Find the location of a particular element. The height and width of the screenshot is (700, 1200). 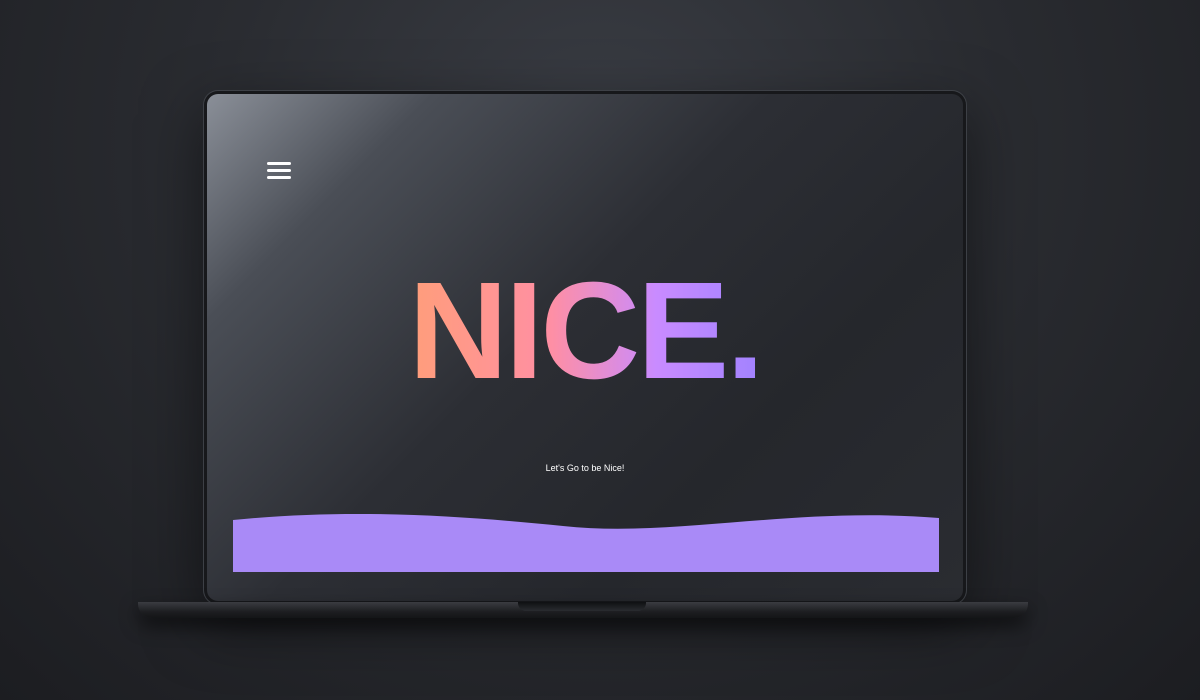

wave-shape is located at coordinates (586, 542).